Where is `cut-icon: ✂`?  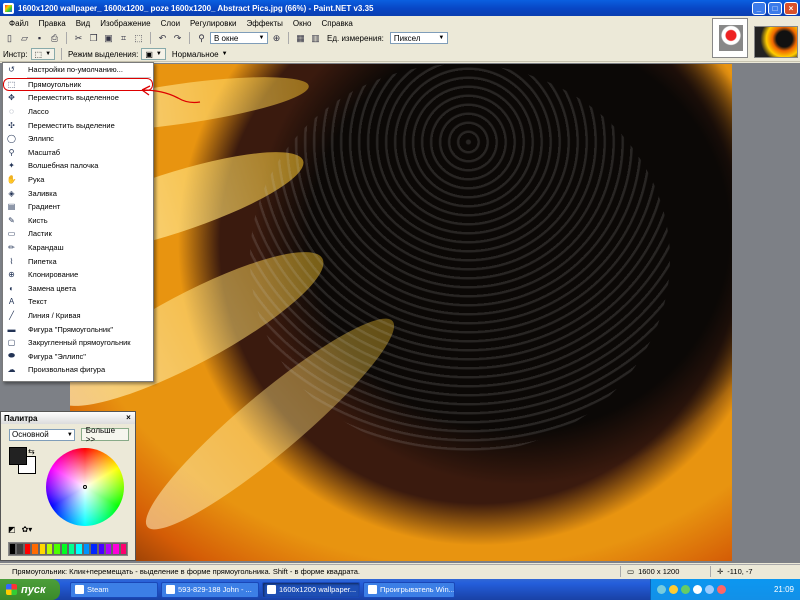
cut-icon: ✂ is located at coordinates (78, 38).